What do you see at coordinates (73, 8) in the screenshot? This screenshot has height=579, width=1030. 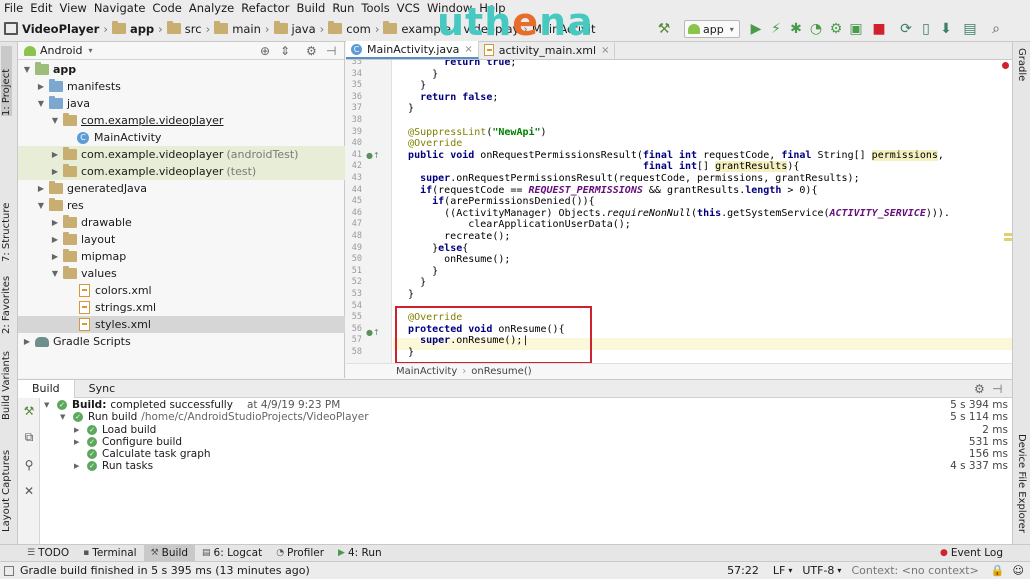 I see `menu-view: View` at bounding box center [73, 8].